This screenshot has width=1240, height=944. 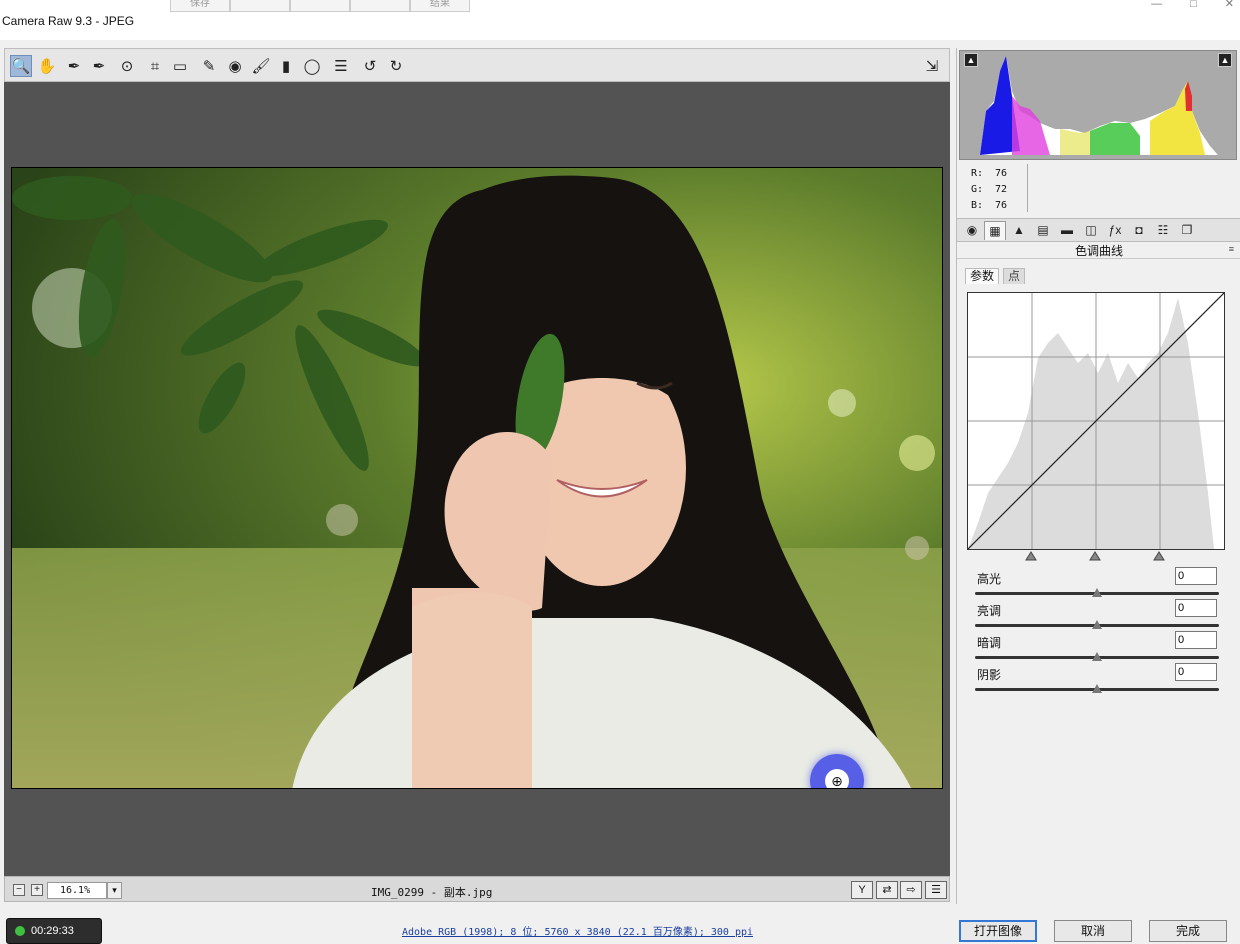 I want to click on slider-label: 亮调, so click(x=989, y=611).